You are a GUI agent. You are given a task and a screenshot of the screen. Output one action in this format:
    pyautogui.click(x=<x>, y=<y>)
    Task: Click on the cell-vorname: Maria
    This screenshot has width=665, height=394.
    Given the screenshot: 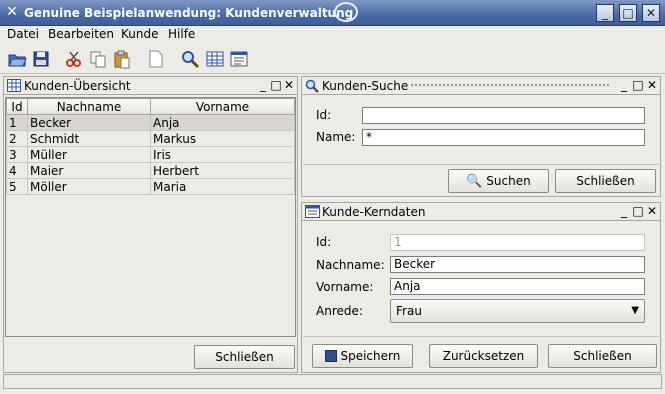 What is the action you would take?
    pyautogui.click(x=222, y=186)
    